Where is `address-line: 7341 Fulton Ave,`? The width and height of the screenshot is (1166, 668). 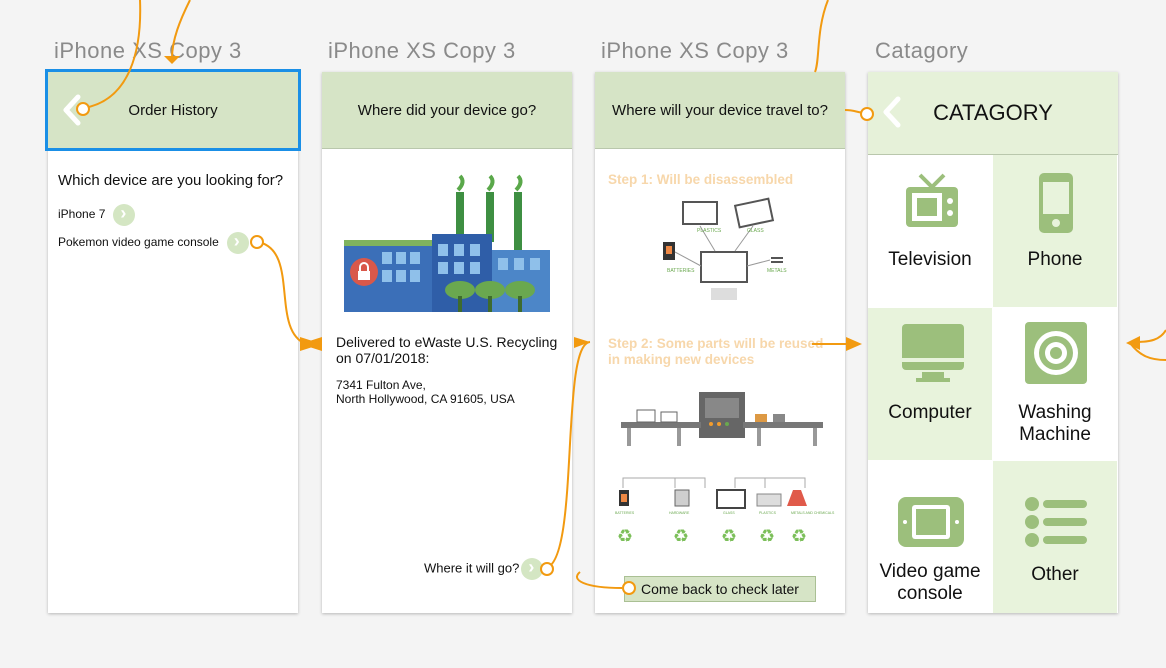 address-line: 7341 Fulton Ave, is located at coordinates (381, 385).